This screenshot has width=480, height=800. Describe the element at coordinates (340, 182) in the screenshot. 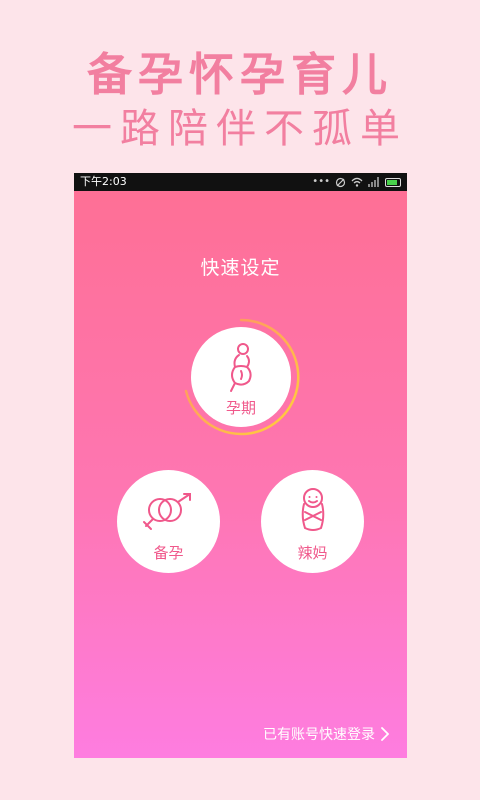

I see `no-sim-icon` at that location.